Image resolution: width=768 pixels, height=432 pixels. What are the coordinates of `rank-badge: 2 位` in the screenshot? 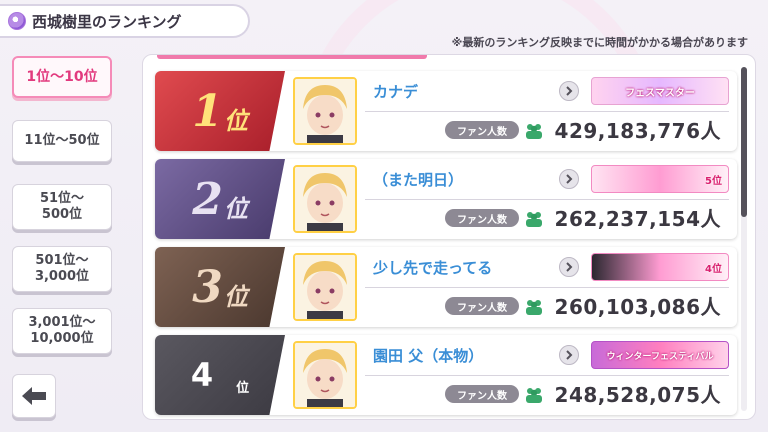 It's located at (220, 199).